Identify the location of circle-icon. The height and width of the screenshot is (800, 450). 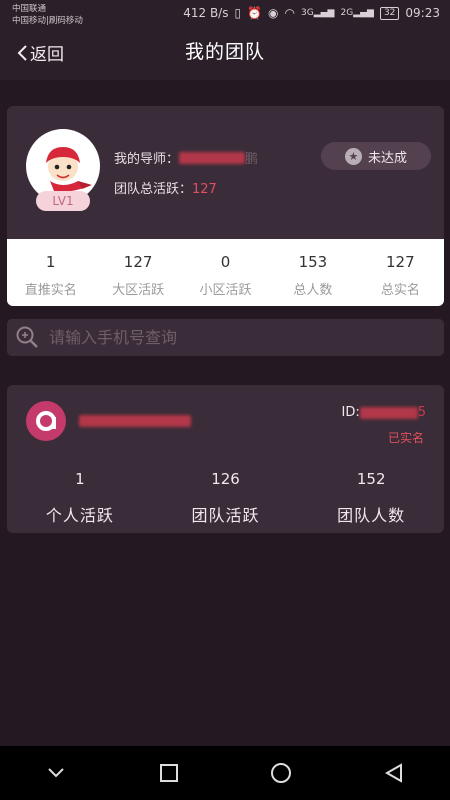
(281, 773).